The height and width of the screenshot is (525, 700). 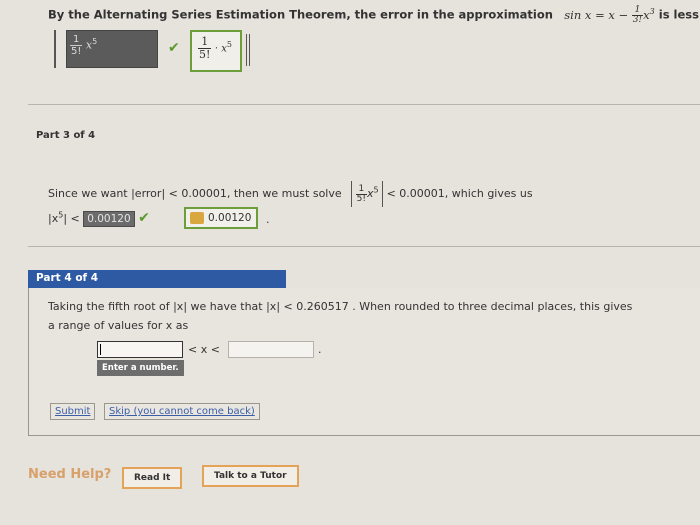 What do you see at coordinates (140, 368) in the screenshot?
I see `input-tooltip: Enter a number.` at bounding box center [140, 368].